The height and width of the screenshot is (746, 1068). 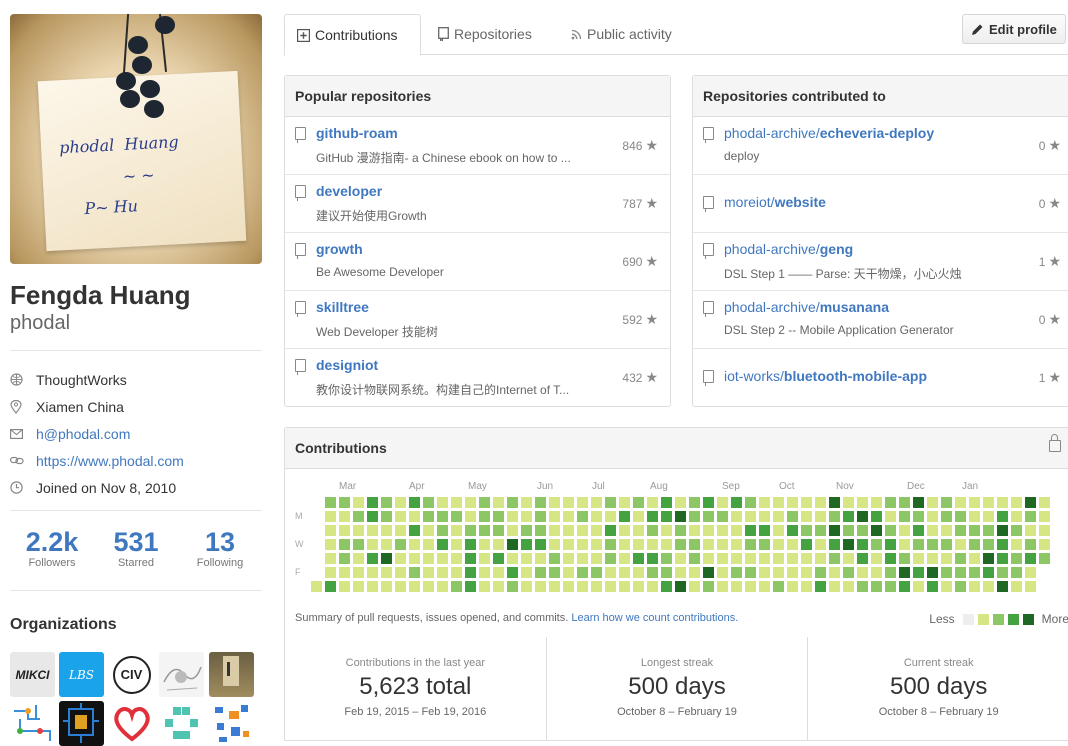 I want to click on repo-row: moreiot/website 0 ★, so click(x=880, y=204).